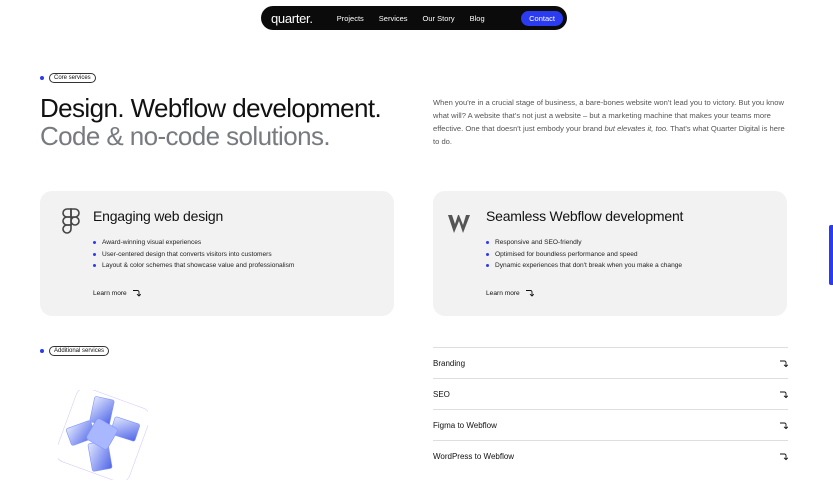 This screenshot has width=833, height=500. Describe the element at coordinates (474, 456) in the screenshot. I see `service-item-label: WordPress to Webflow` at that location.